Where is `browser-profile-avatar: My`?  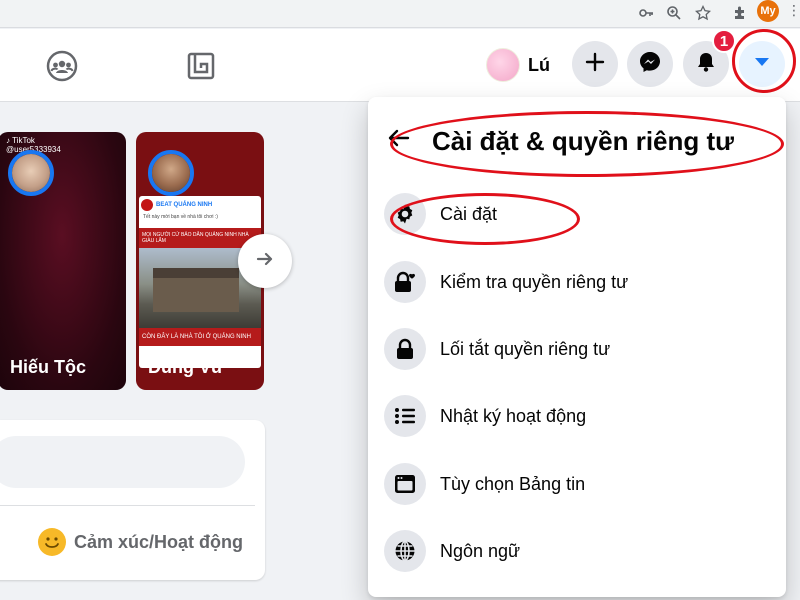 browser-profile-avatar: My is located at coordinates (768, 11).